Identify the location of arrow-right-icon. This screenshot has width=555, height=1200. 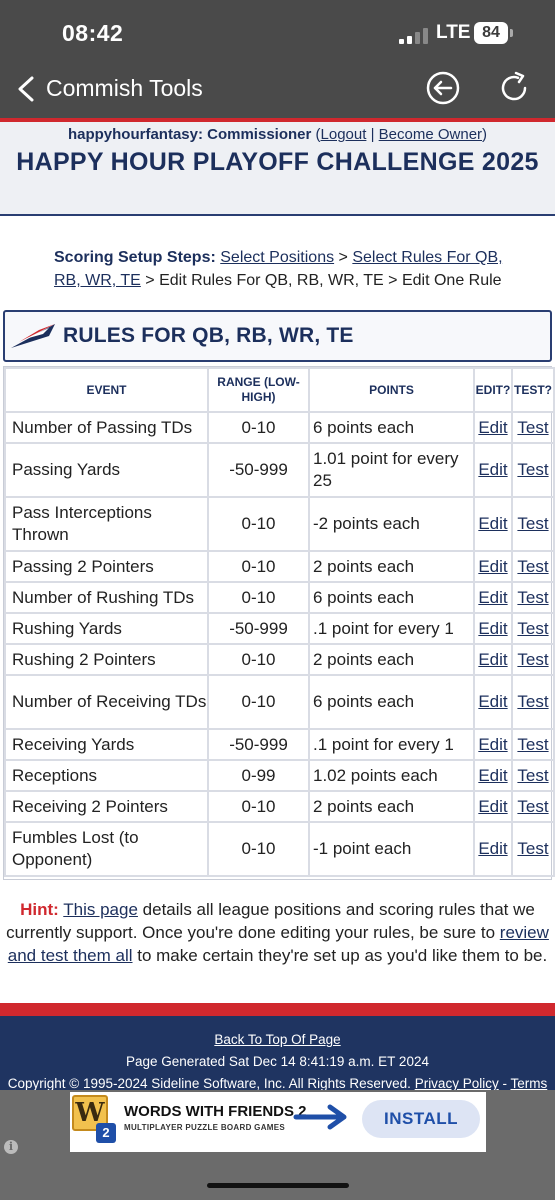
(320, 1117).